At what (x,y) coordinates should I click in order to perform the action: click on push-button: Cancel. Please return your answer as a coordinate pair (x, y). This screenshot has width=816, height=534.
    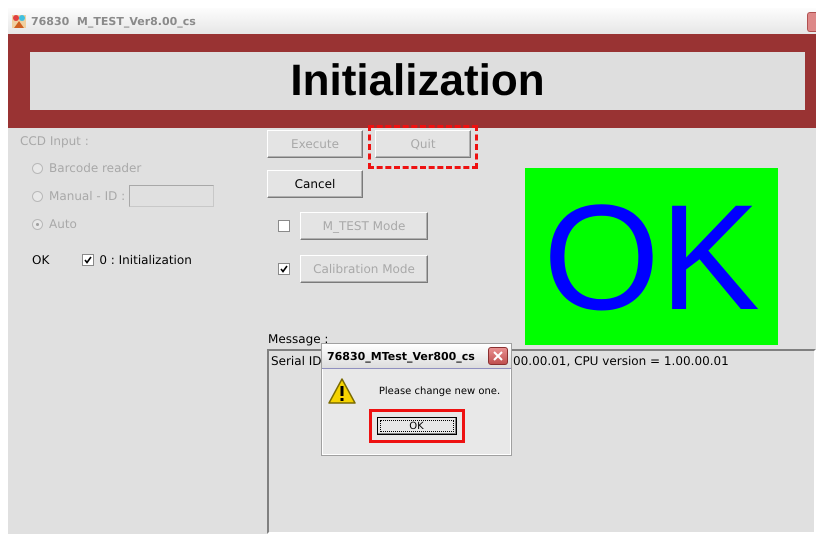
    Looking at the image, I should click on (315, 184).